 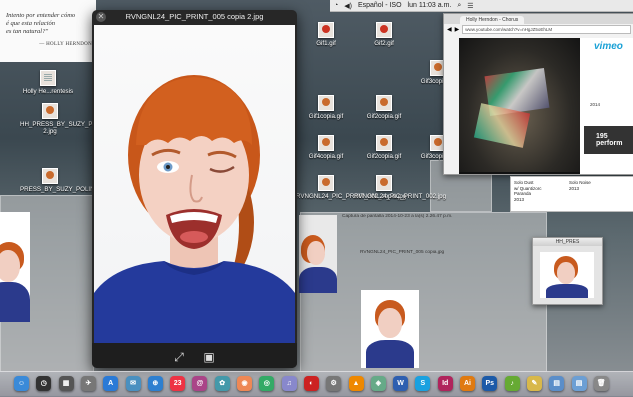 What do you see at coordinates (481, 6) in the screenshot?
I see `menu-bar: ◔ ◀) Español - ISO lun 11:03 a.m. ⌕ ☰` at bounding box center [481, 6].